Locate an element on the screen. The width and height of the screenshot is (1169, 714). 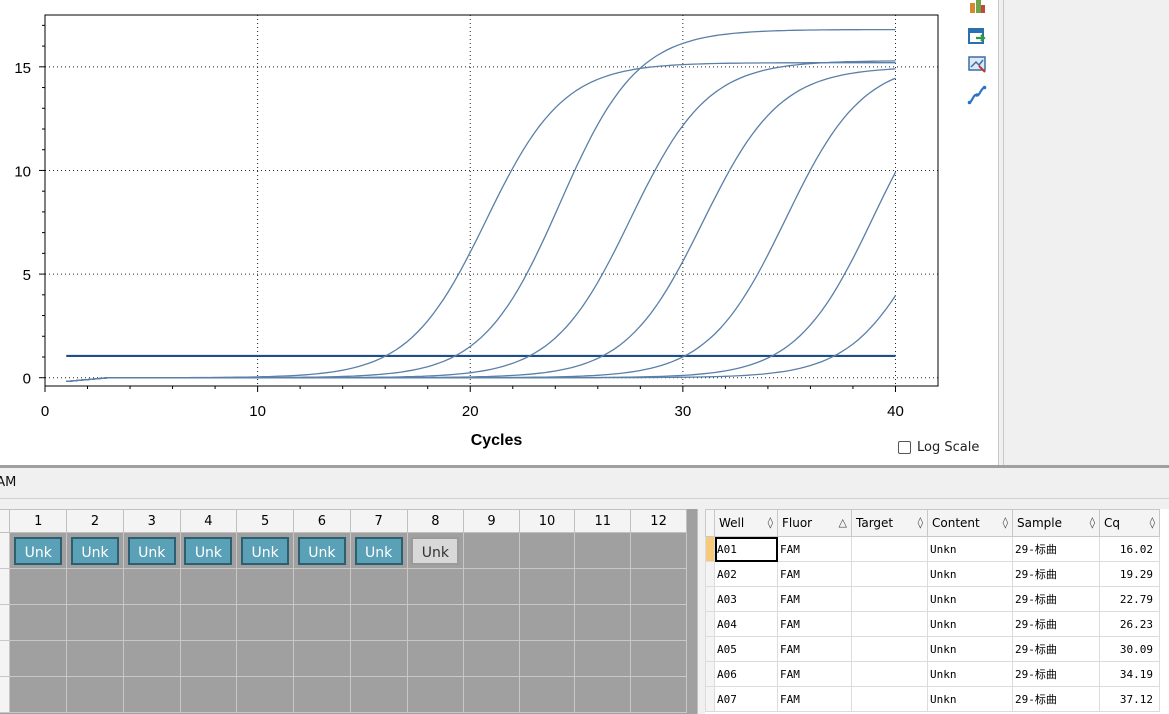
results-column-header: Target ◊ is located at coordinates (889, 523).